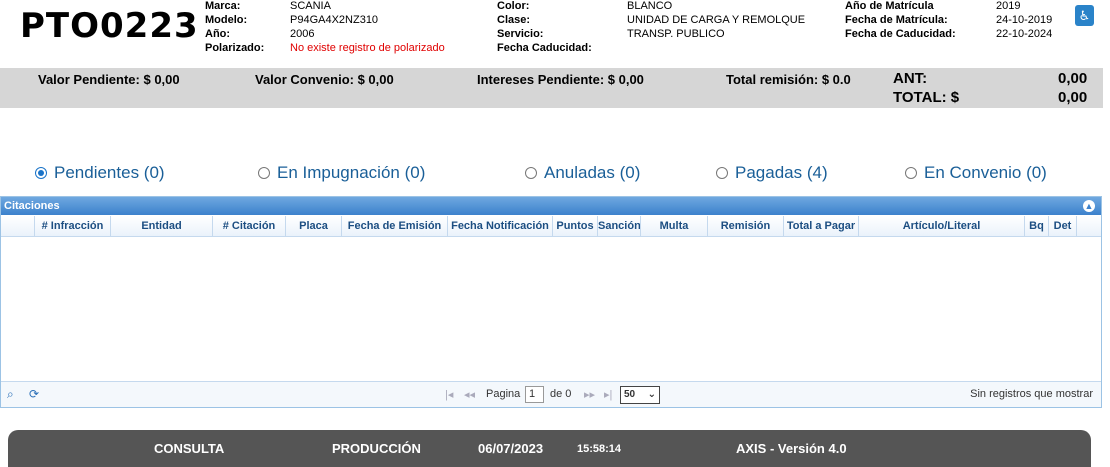  I want to click on filter-anuladas: Anuladas (0), so click(582, 173).